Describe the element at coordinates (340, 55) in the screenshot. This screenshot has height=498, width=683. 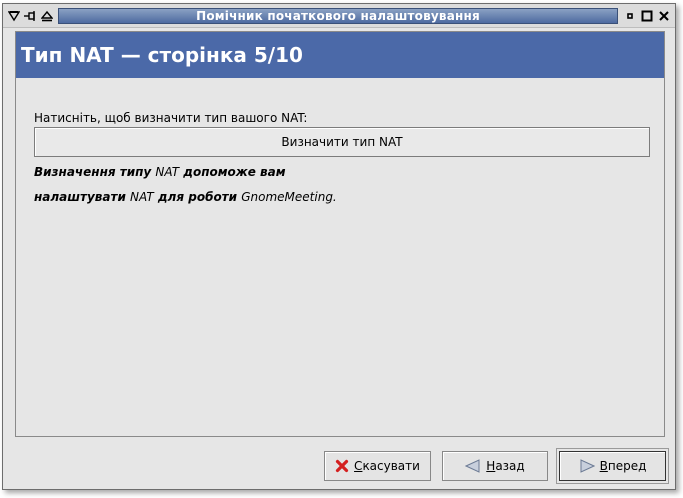
I see `page-title: Тип NAT — сторінка 5/10` at that location.